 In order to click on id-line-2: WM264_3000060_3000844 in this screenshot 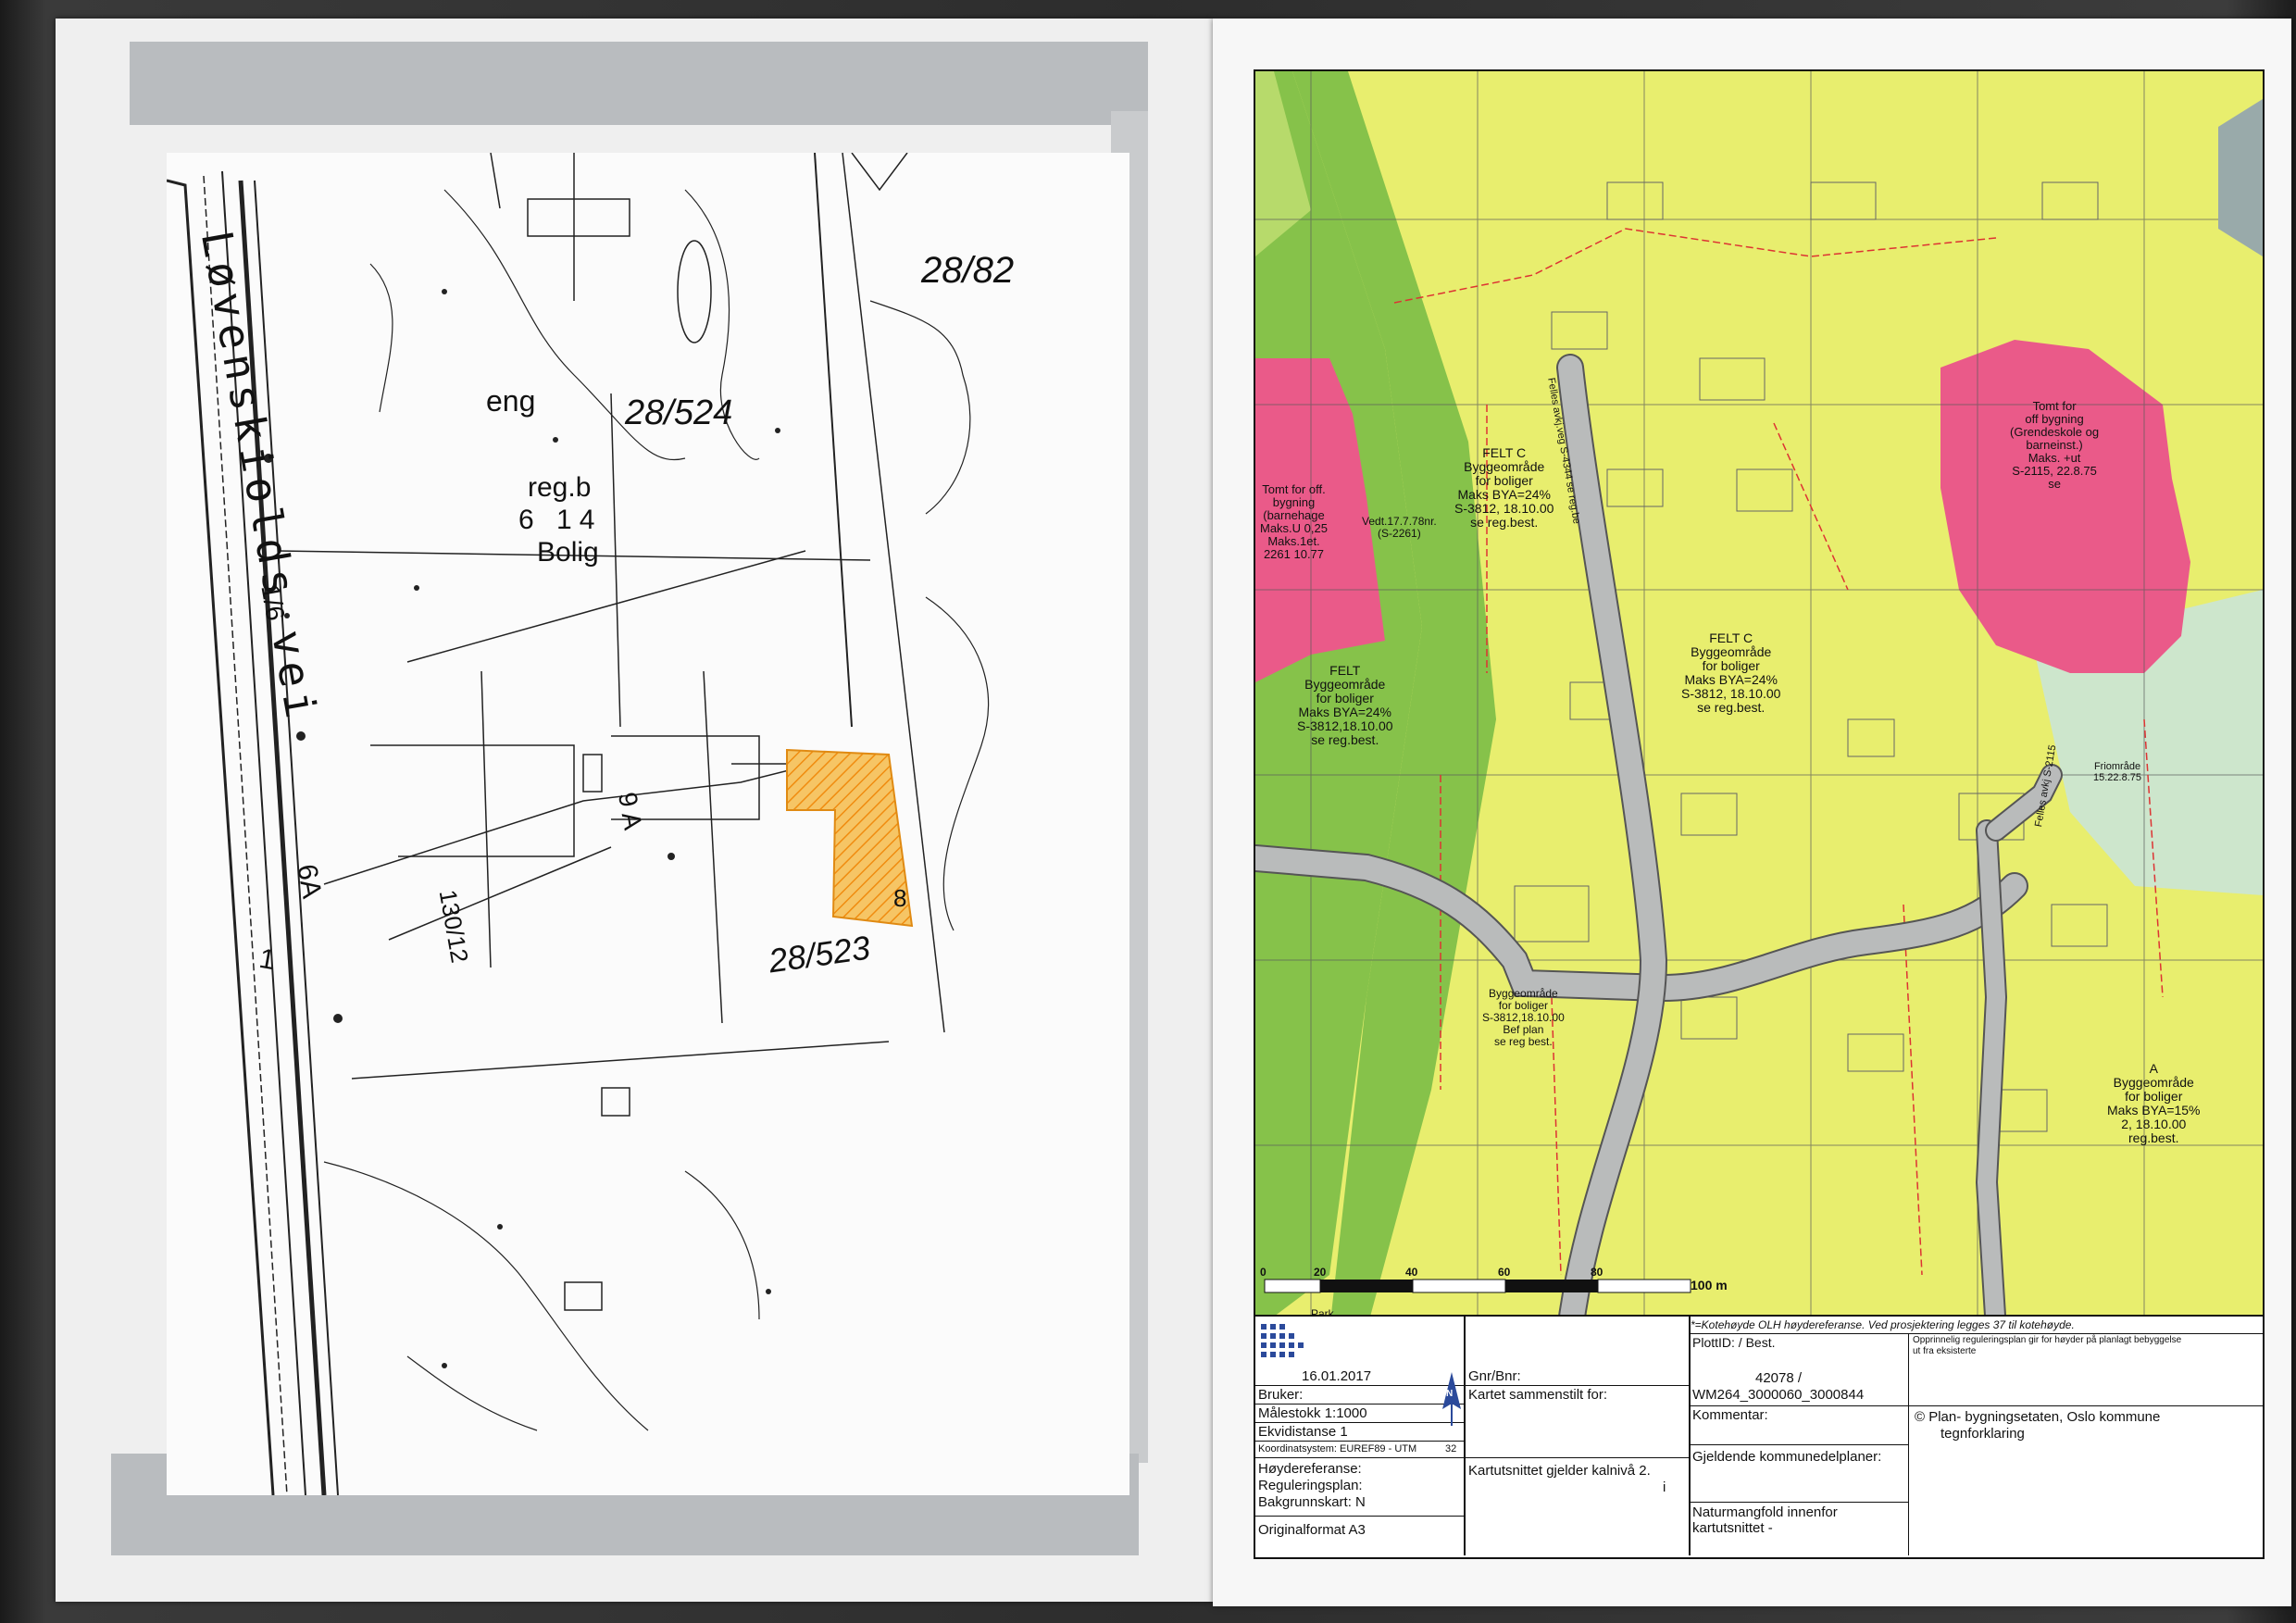, I will do `click(1778, 1395)`.